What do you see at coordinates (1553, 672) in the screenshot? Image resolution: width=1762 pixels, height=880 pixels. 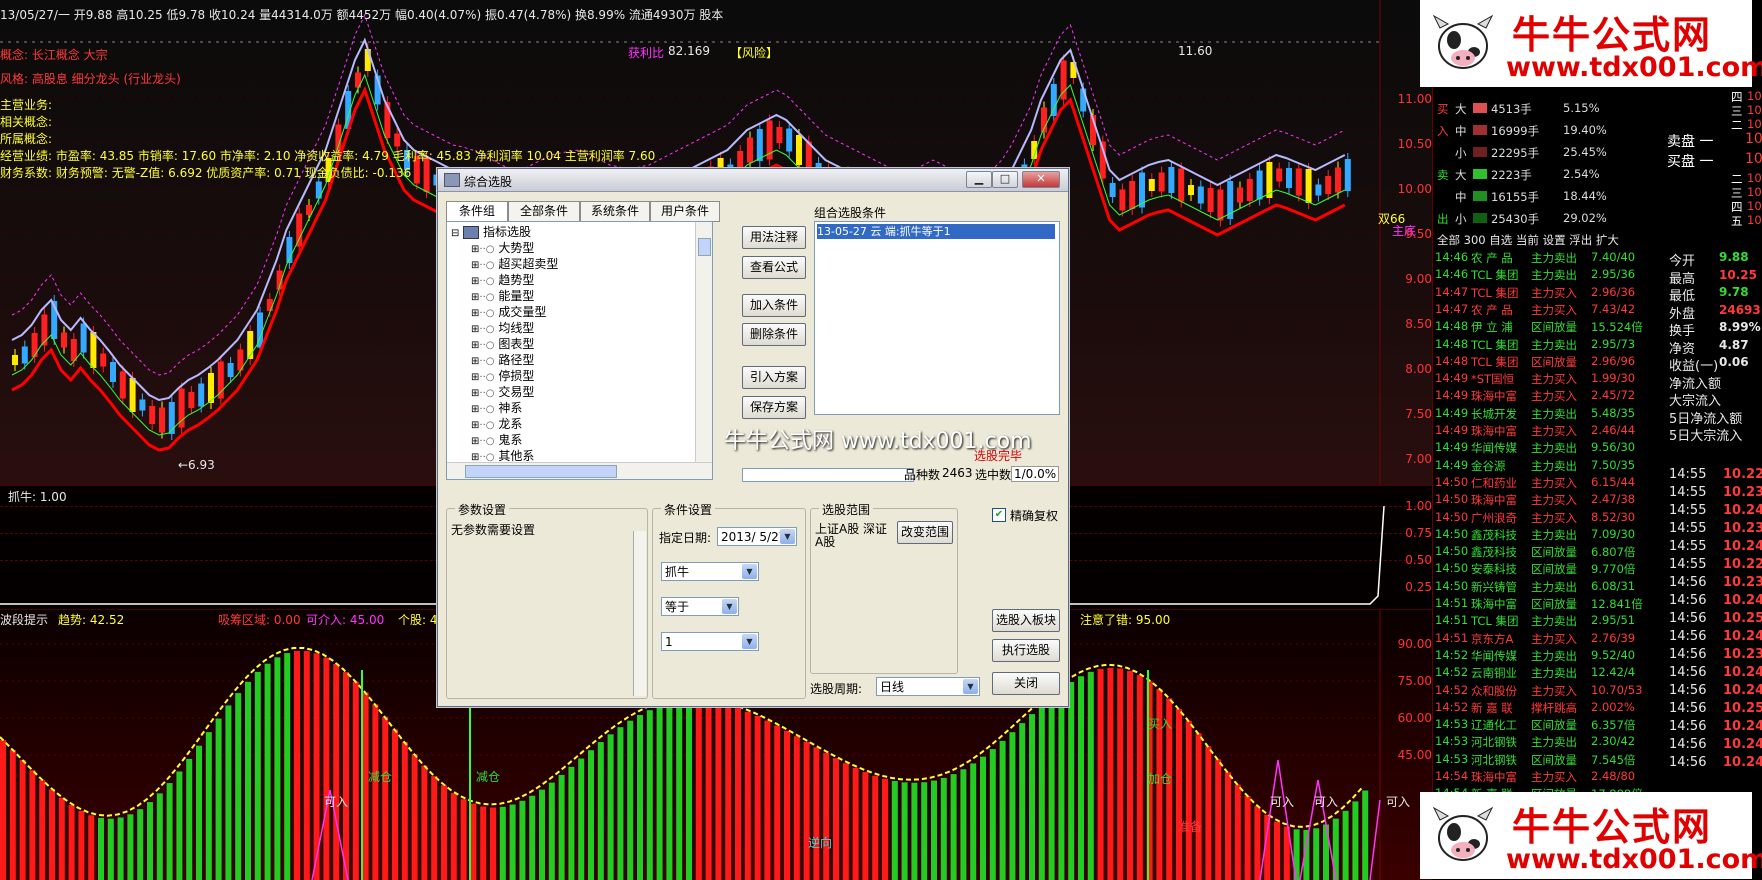 I see `trade-alert-row: 14:52 云南铜业 主力卖出 12.42/4` at bounding box center [1553, 672].